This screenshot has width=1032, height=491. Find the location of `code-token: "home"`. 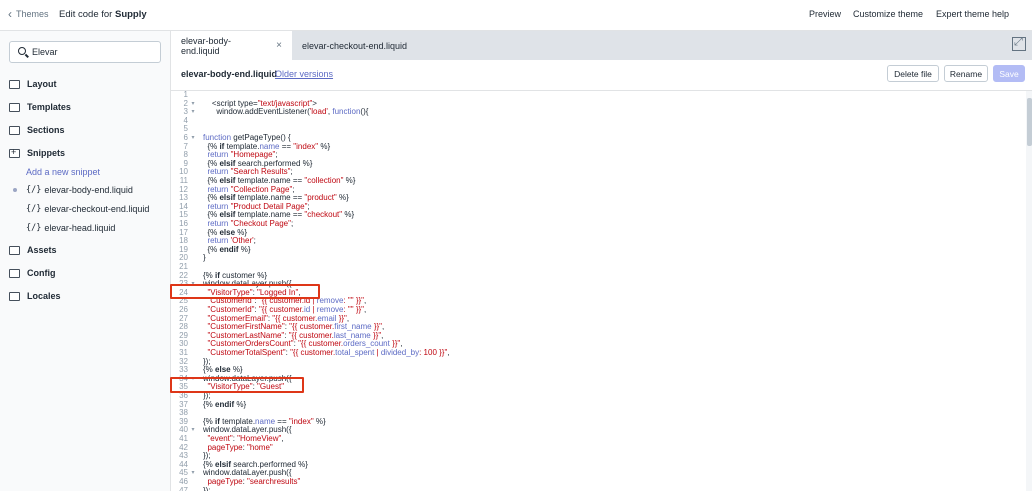

code-token: "home" is located at coordinates (260, 447).